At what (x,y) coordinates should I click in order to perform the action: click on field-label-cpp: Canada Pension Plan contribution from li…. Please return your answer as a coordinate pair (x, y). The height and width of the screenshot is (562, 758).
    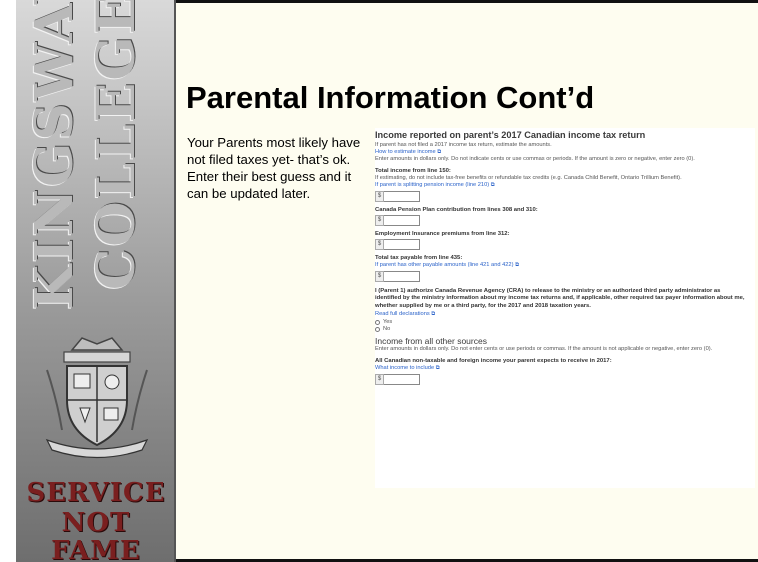
    Looking at the image, I should click on (456, 210).